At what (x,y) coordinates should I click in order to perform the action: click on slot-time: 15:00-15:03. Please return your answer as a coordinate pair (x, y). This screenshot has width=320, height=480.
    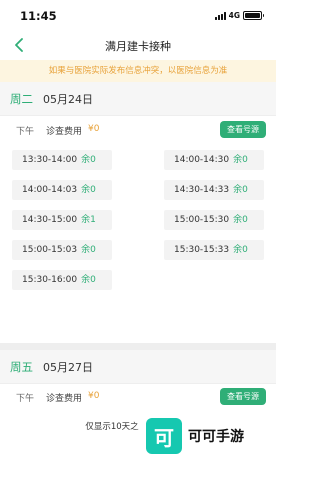
    Looking at the image, I should click on (50, 250).